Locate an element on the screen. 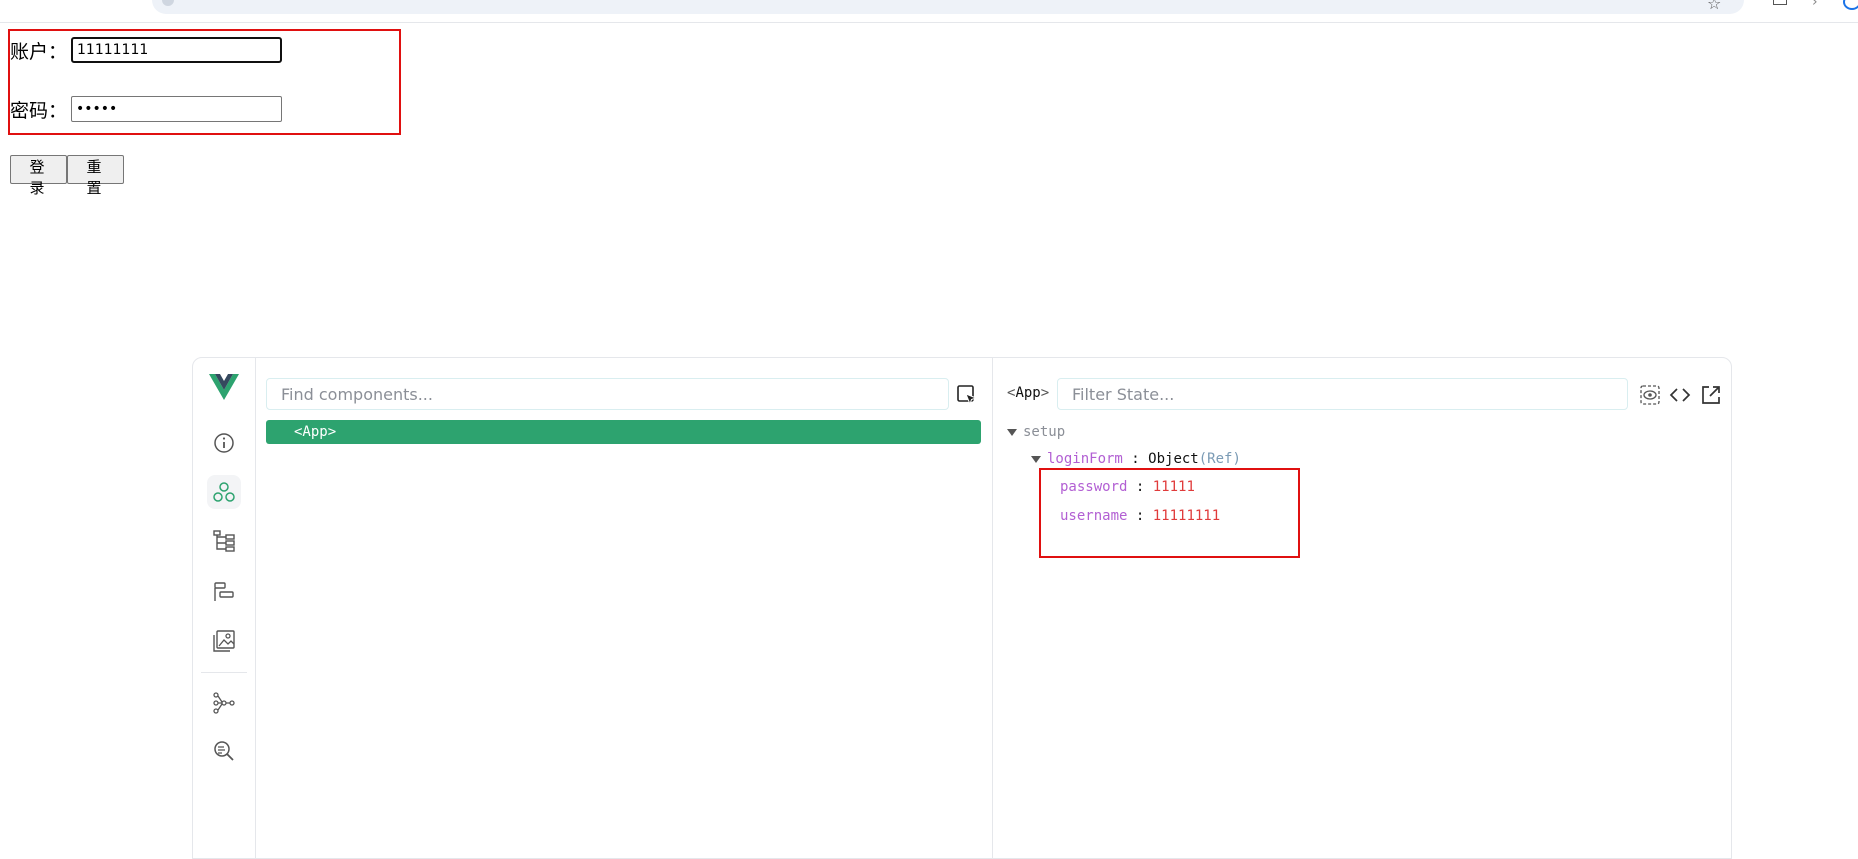 The height and width of the screenshot is (859, 1858). profile-avatar-icon is located at coordinates (1850, 5).